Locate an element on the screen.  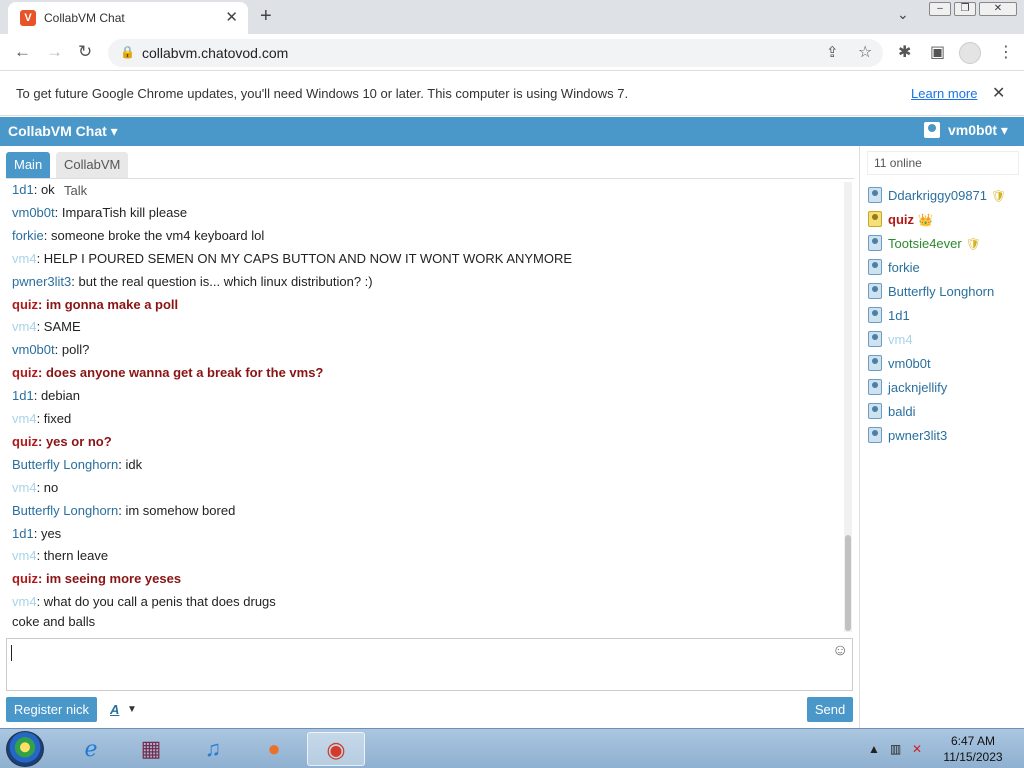
tab-search-icon: ⌄ is located at coordinates (903, 14).